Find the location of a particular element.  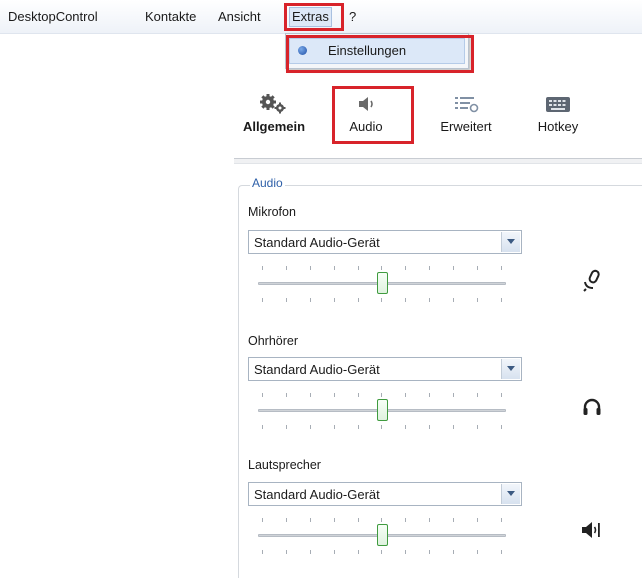

headphones-icon is located at coordinates (592, 406).